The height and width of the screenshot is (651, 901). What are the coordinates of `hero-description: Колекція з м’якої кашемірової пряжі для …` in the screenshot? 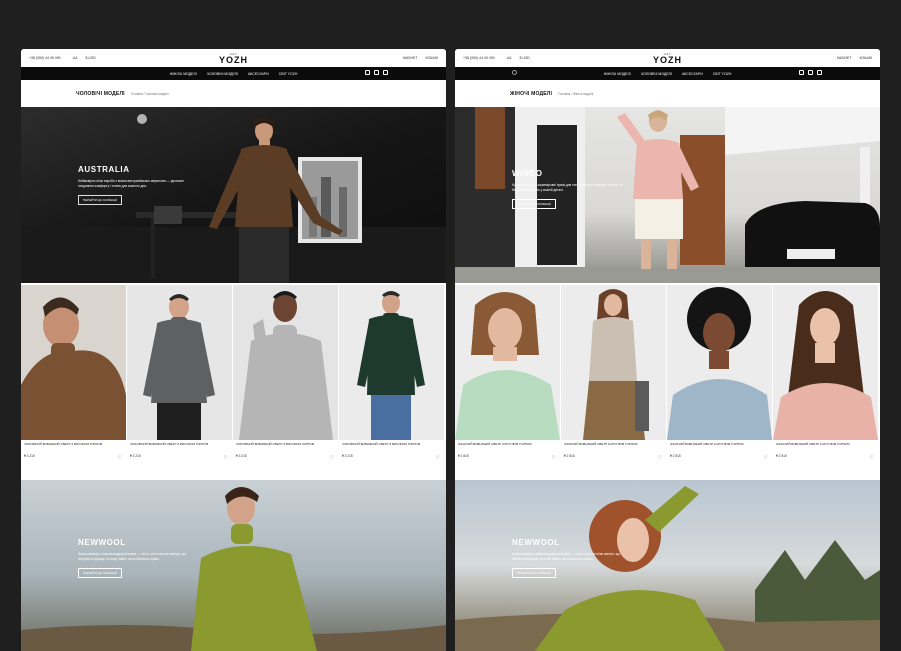 It's located at (567, 187).